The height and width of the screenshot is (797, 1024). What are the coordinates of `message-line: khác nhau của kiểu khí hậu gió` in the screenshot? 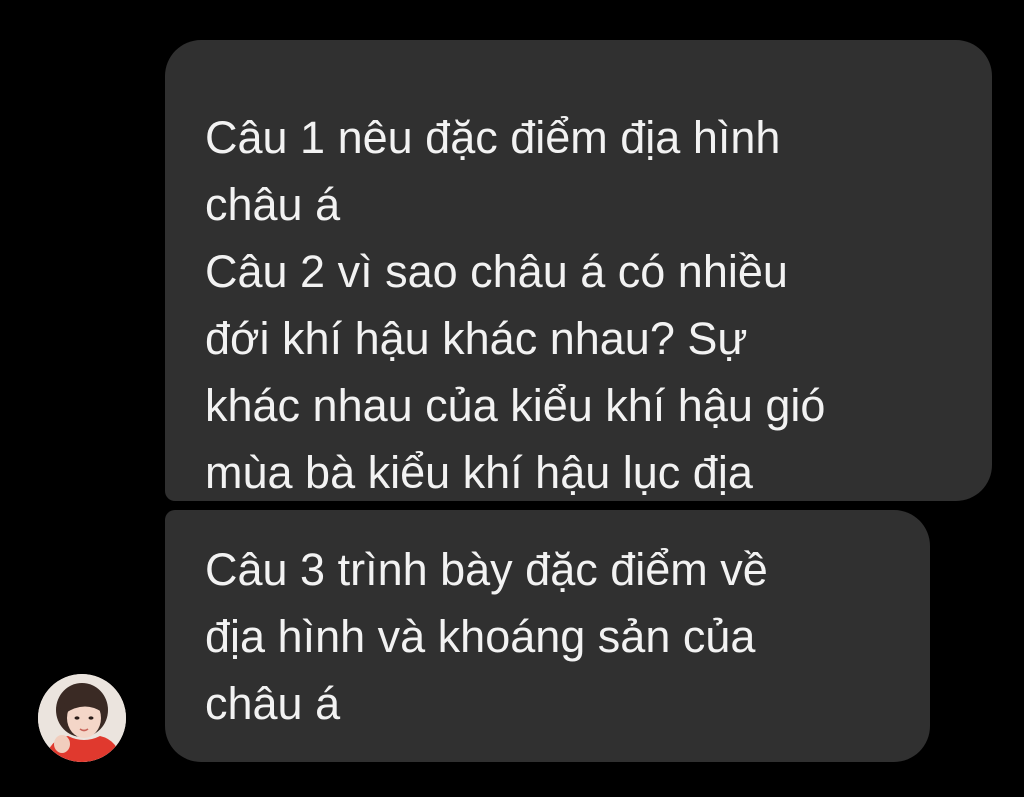 It's located at (515, 405).